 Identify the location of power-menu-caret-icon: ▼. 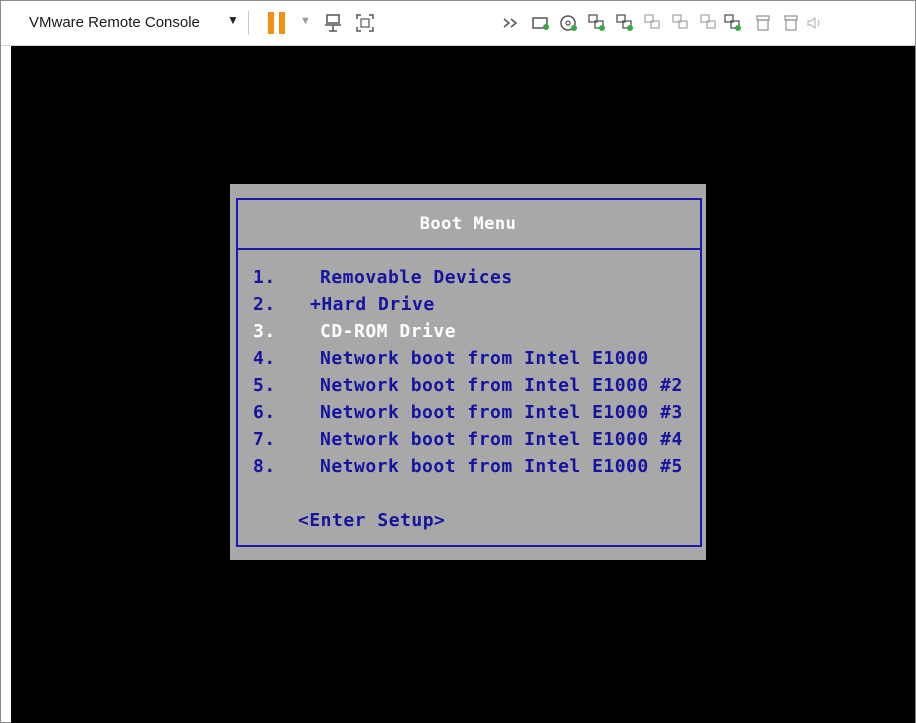
(305, 21).